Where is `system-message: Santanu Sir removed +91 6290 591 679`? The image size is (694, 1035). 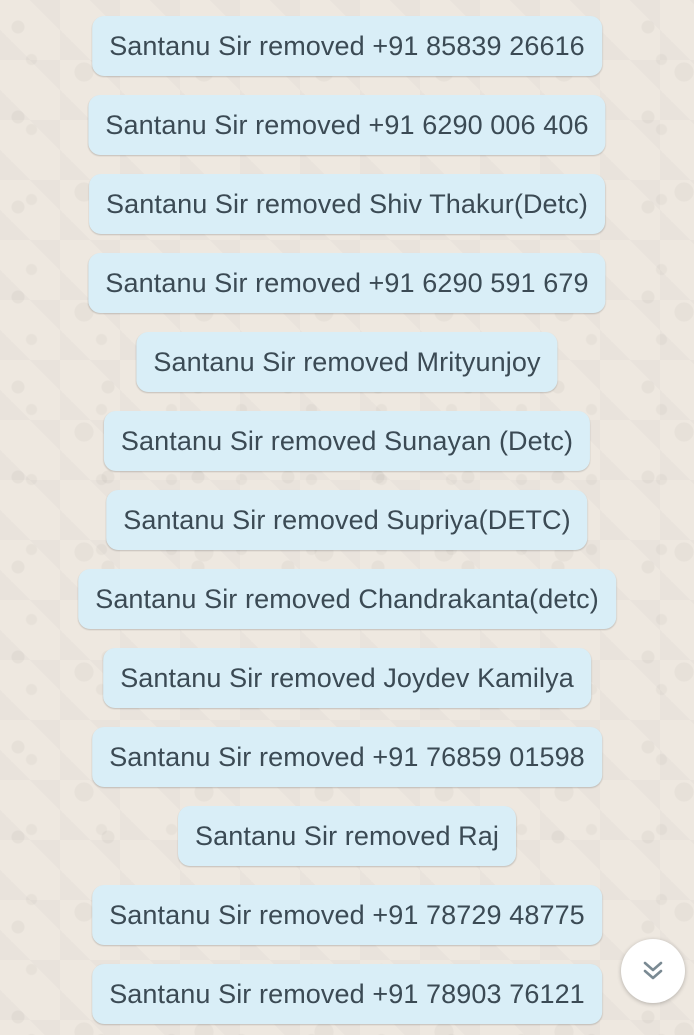
system-message: Santanu Sir removed +91 6290 591 679 is located at coordinates (347, 283).